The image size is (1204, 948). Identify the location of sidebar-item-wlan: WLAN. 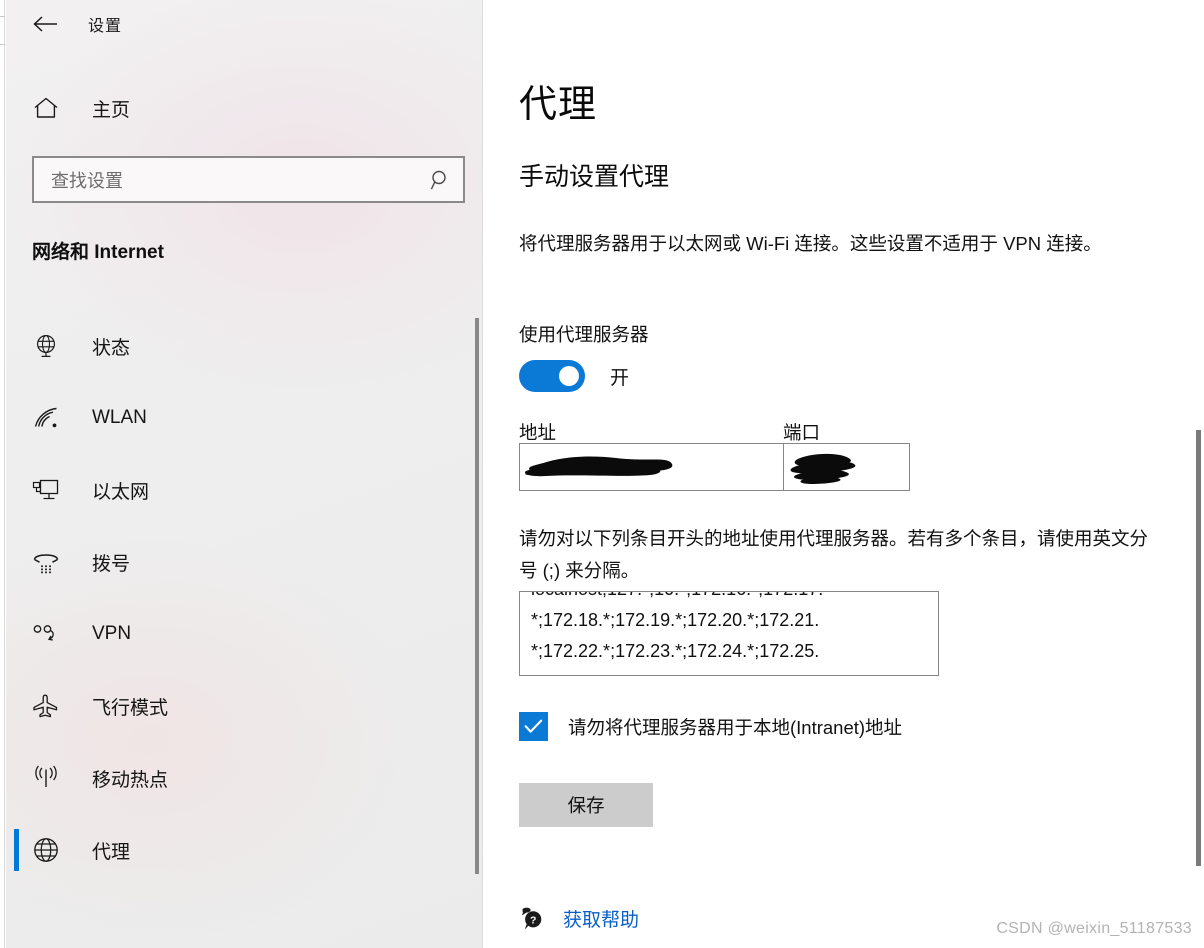
(241, 418).